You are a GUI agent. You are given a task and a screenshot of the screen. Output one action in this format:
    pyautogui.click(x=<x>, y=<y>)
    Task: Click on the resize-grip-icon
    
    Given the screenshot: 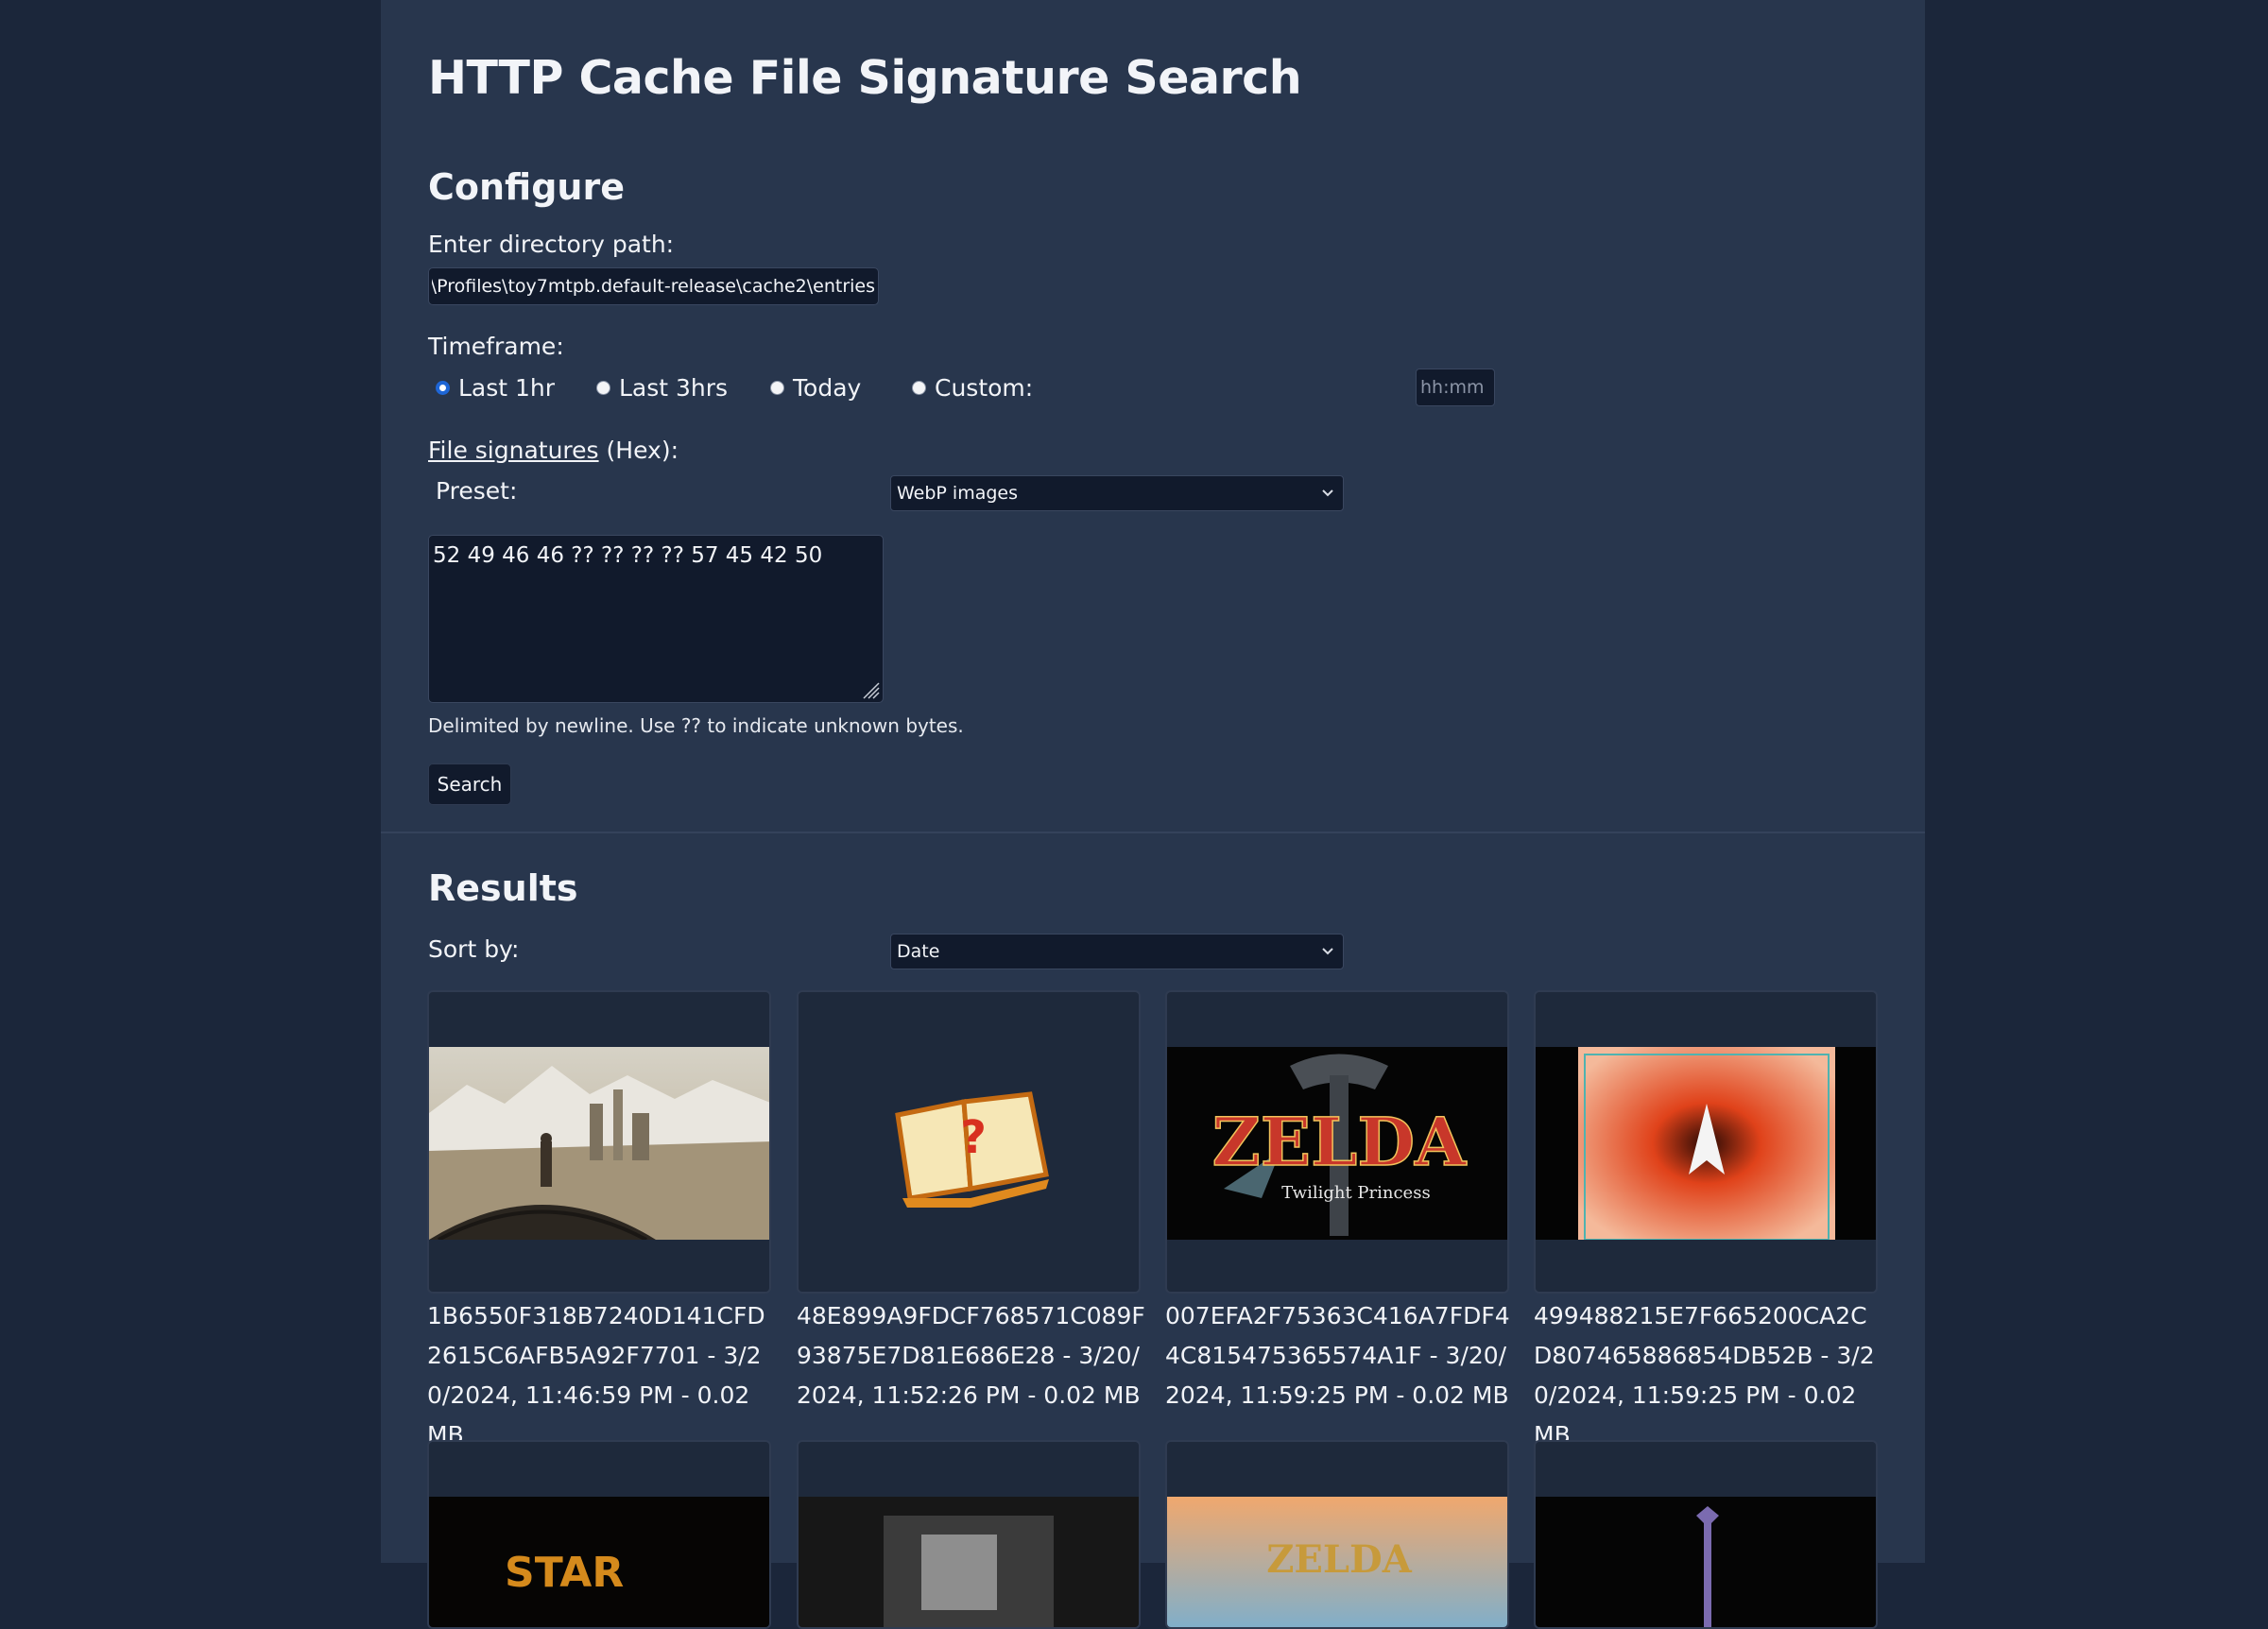 What is the action you would take?
    pyautogui.click(x=869, y=688)
    